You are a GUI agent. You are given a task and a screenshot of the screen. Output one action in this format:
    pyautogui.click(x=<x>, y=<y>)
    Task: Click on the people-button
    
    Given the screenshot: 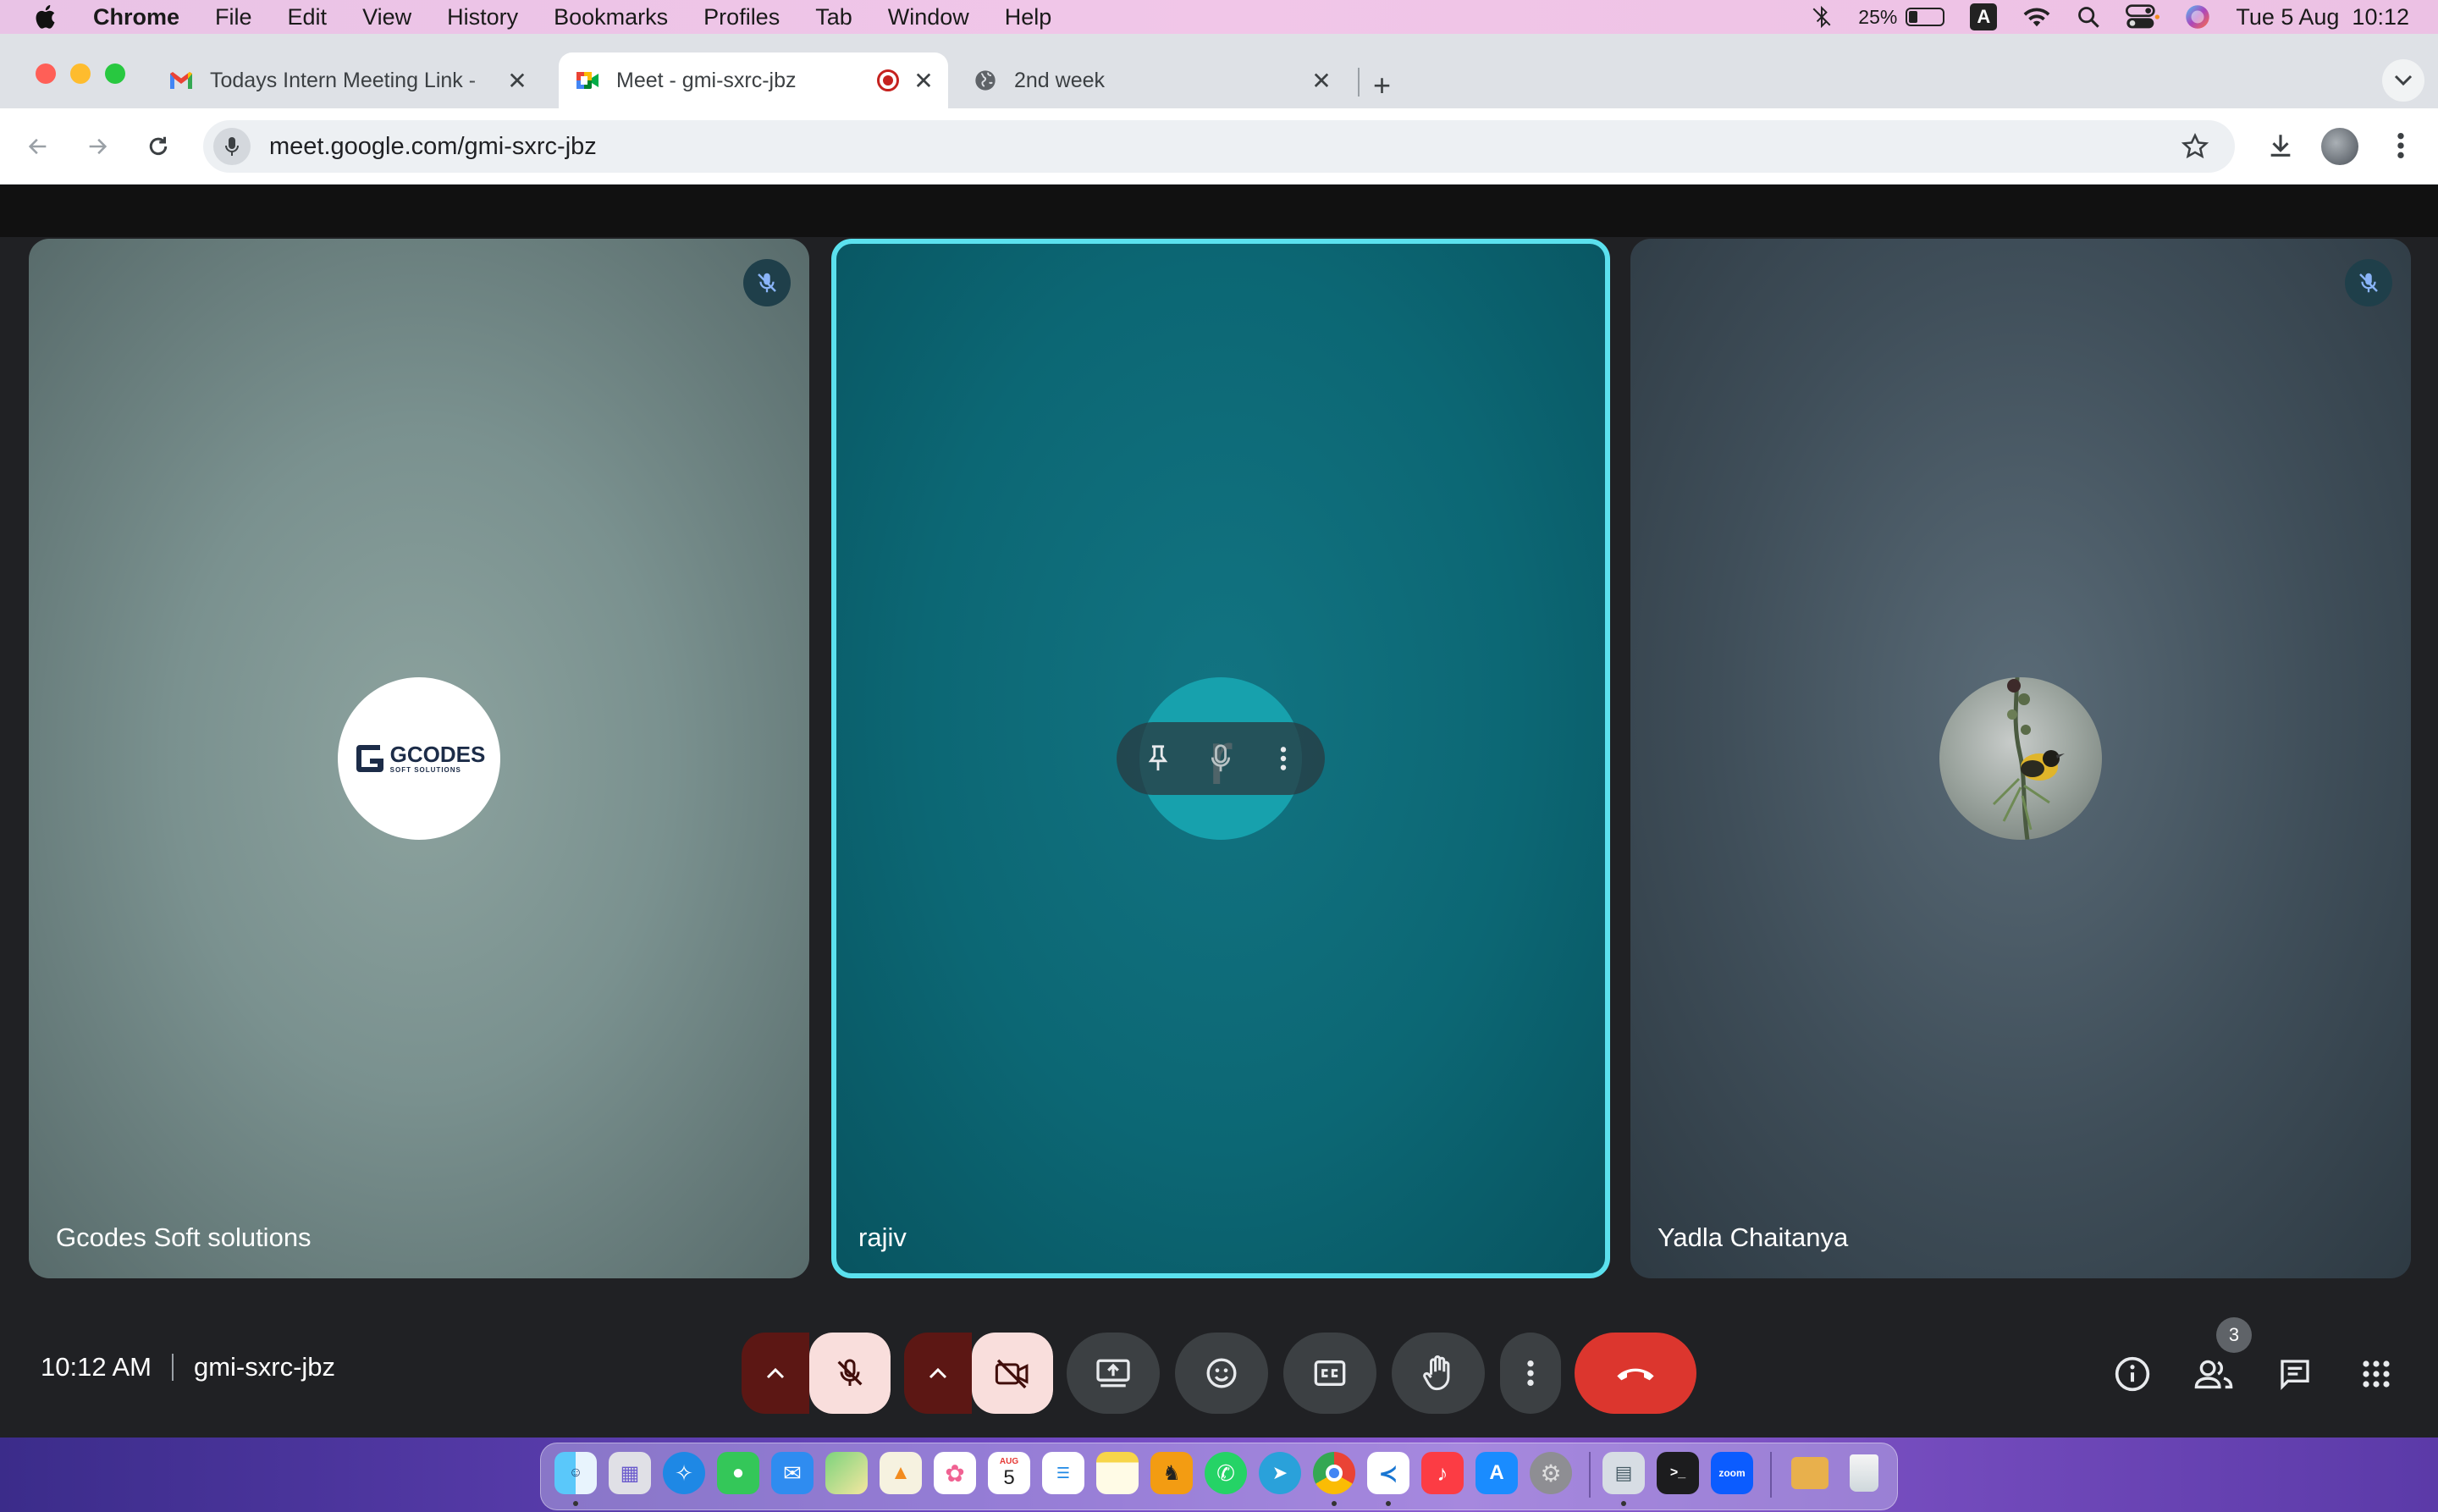 What is the action you would take?
    pyautogui.click(x=2214, y=1374)
    